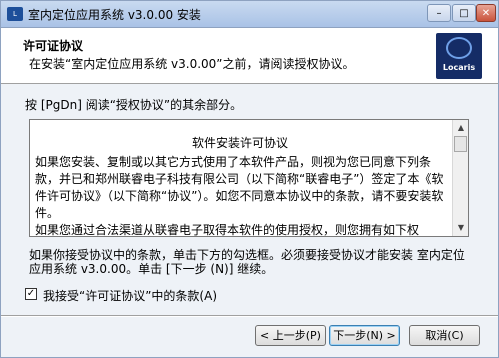 The height and width of the screenshot is (358, 499). I want to click on page-title: 许可证协议, so click(53, 46).